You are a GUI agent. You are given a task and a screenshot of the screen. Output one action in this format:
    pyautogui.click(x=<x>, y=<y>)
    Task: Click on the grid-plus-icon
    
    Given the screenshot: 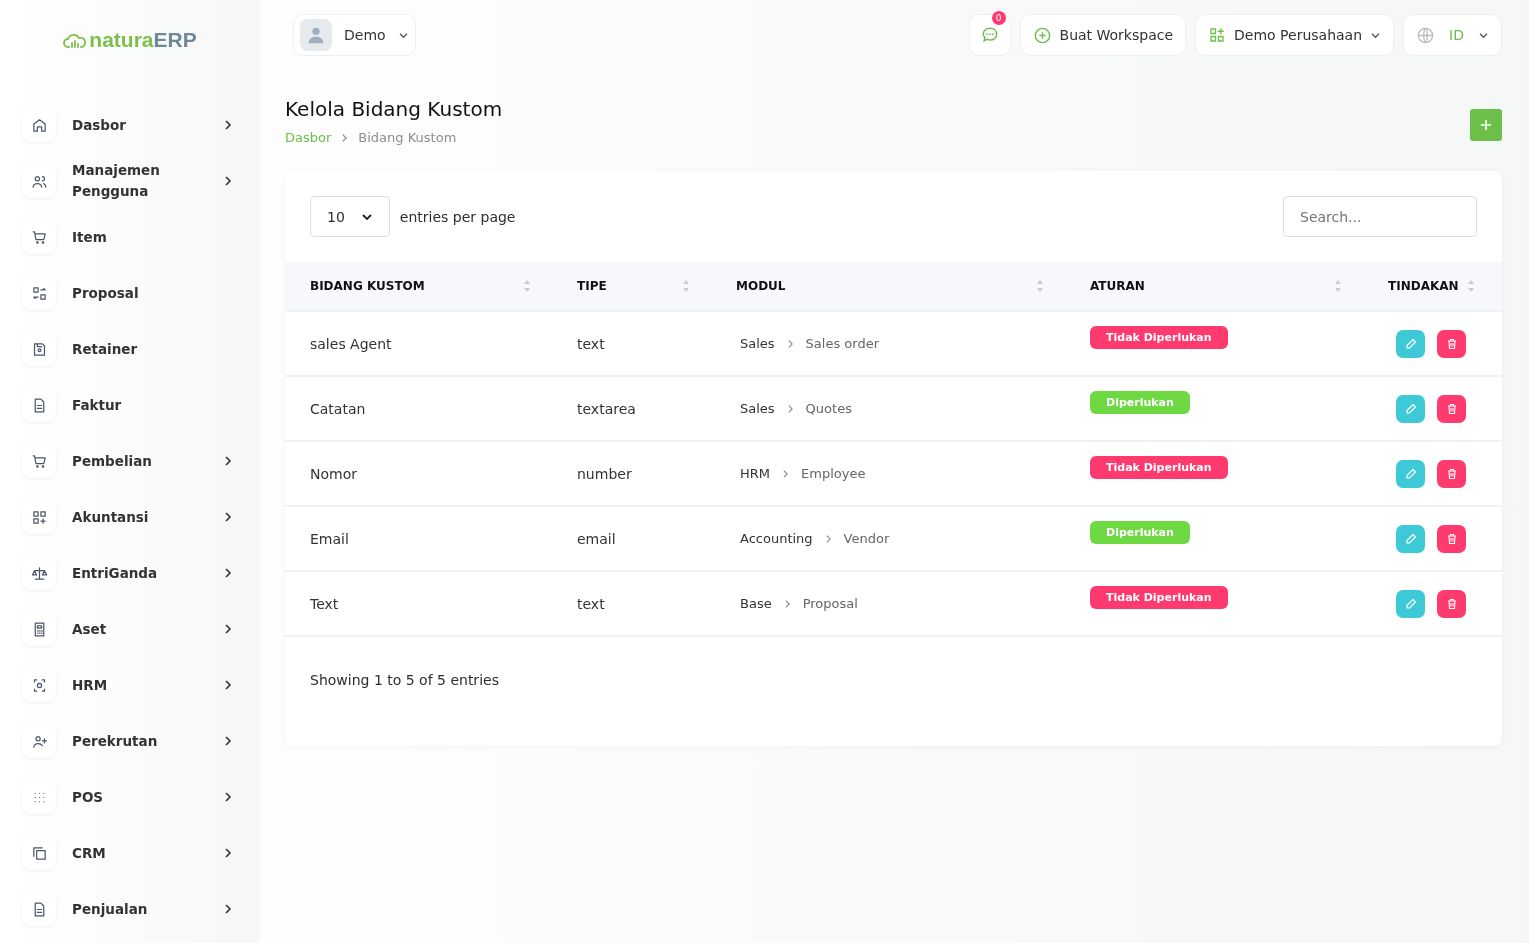 What is the action you would take?
    pyautogui.click(x=1217, y=35)
    